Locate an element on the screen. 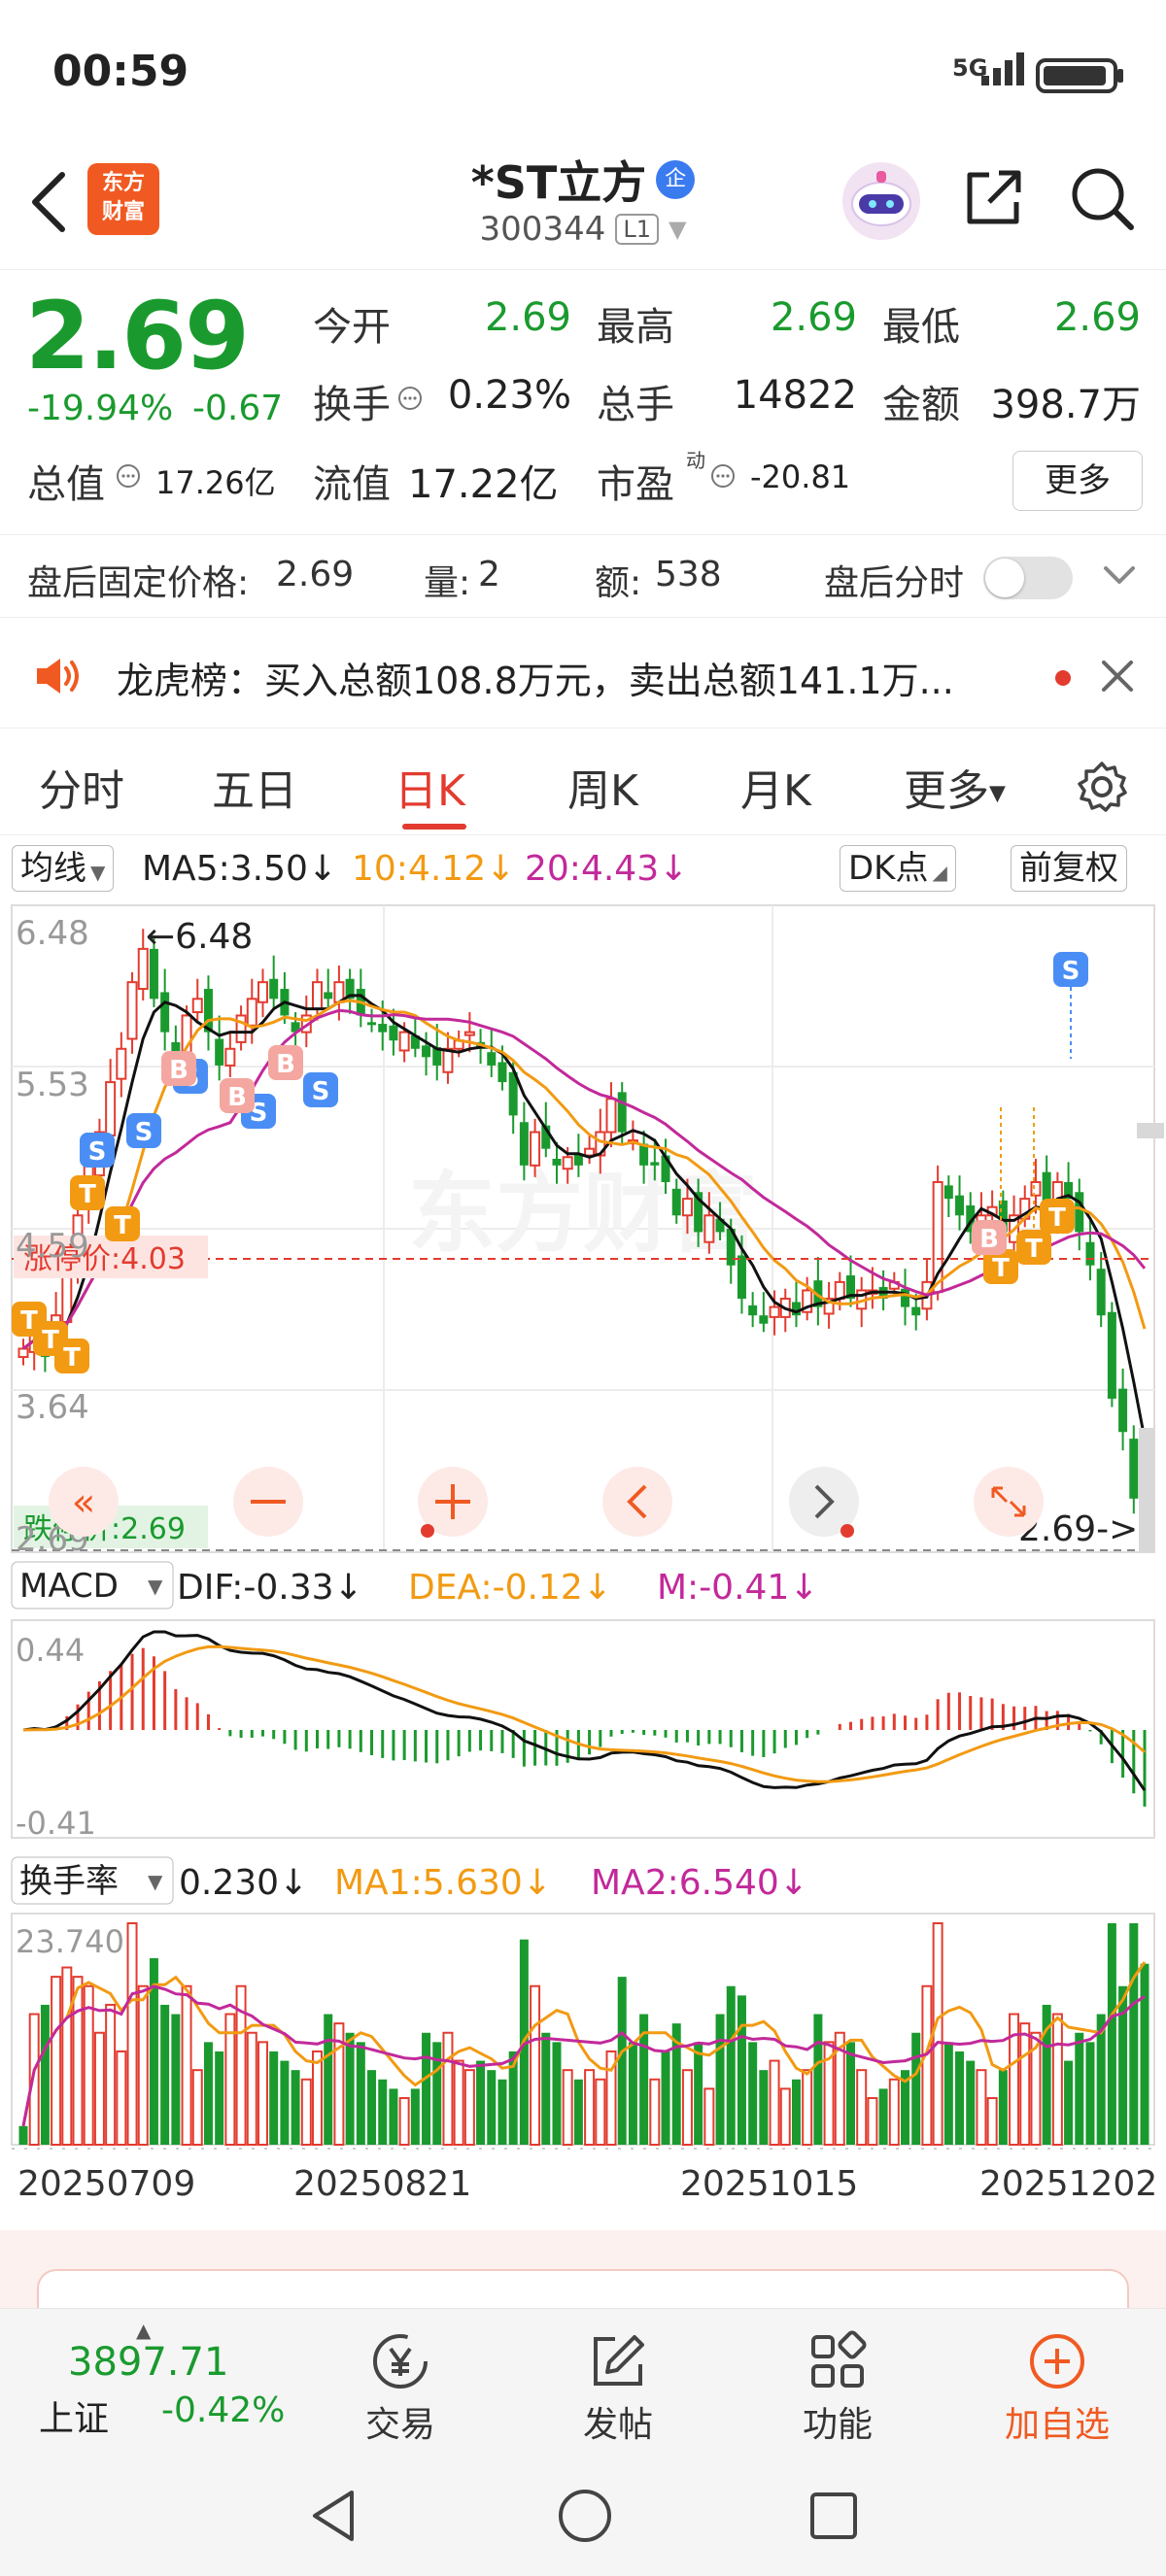 The height and width of the screenshot is (2576, 1166). nav-trade: 交易 is located at coordinates (400, 2386).